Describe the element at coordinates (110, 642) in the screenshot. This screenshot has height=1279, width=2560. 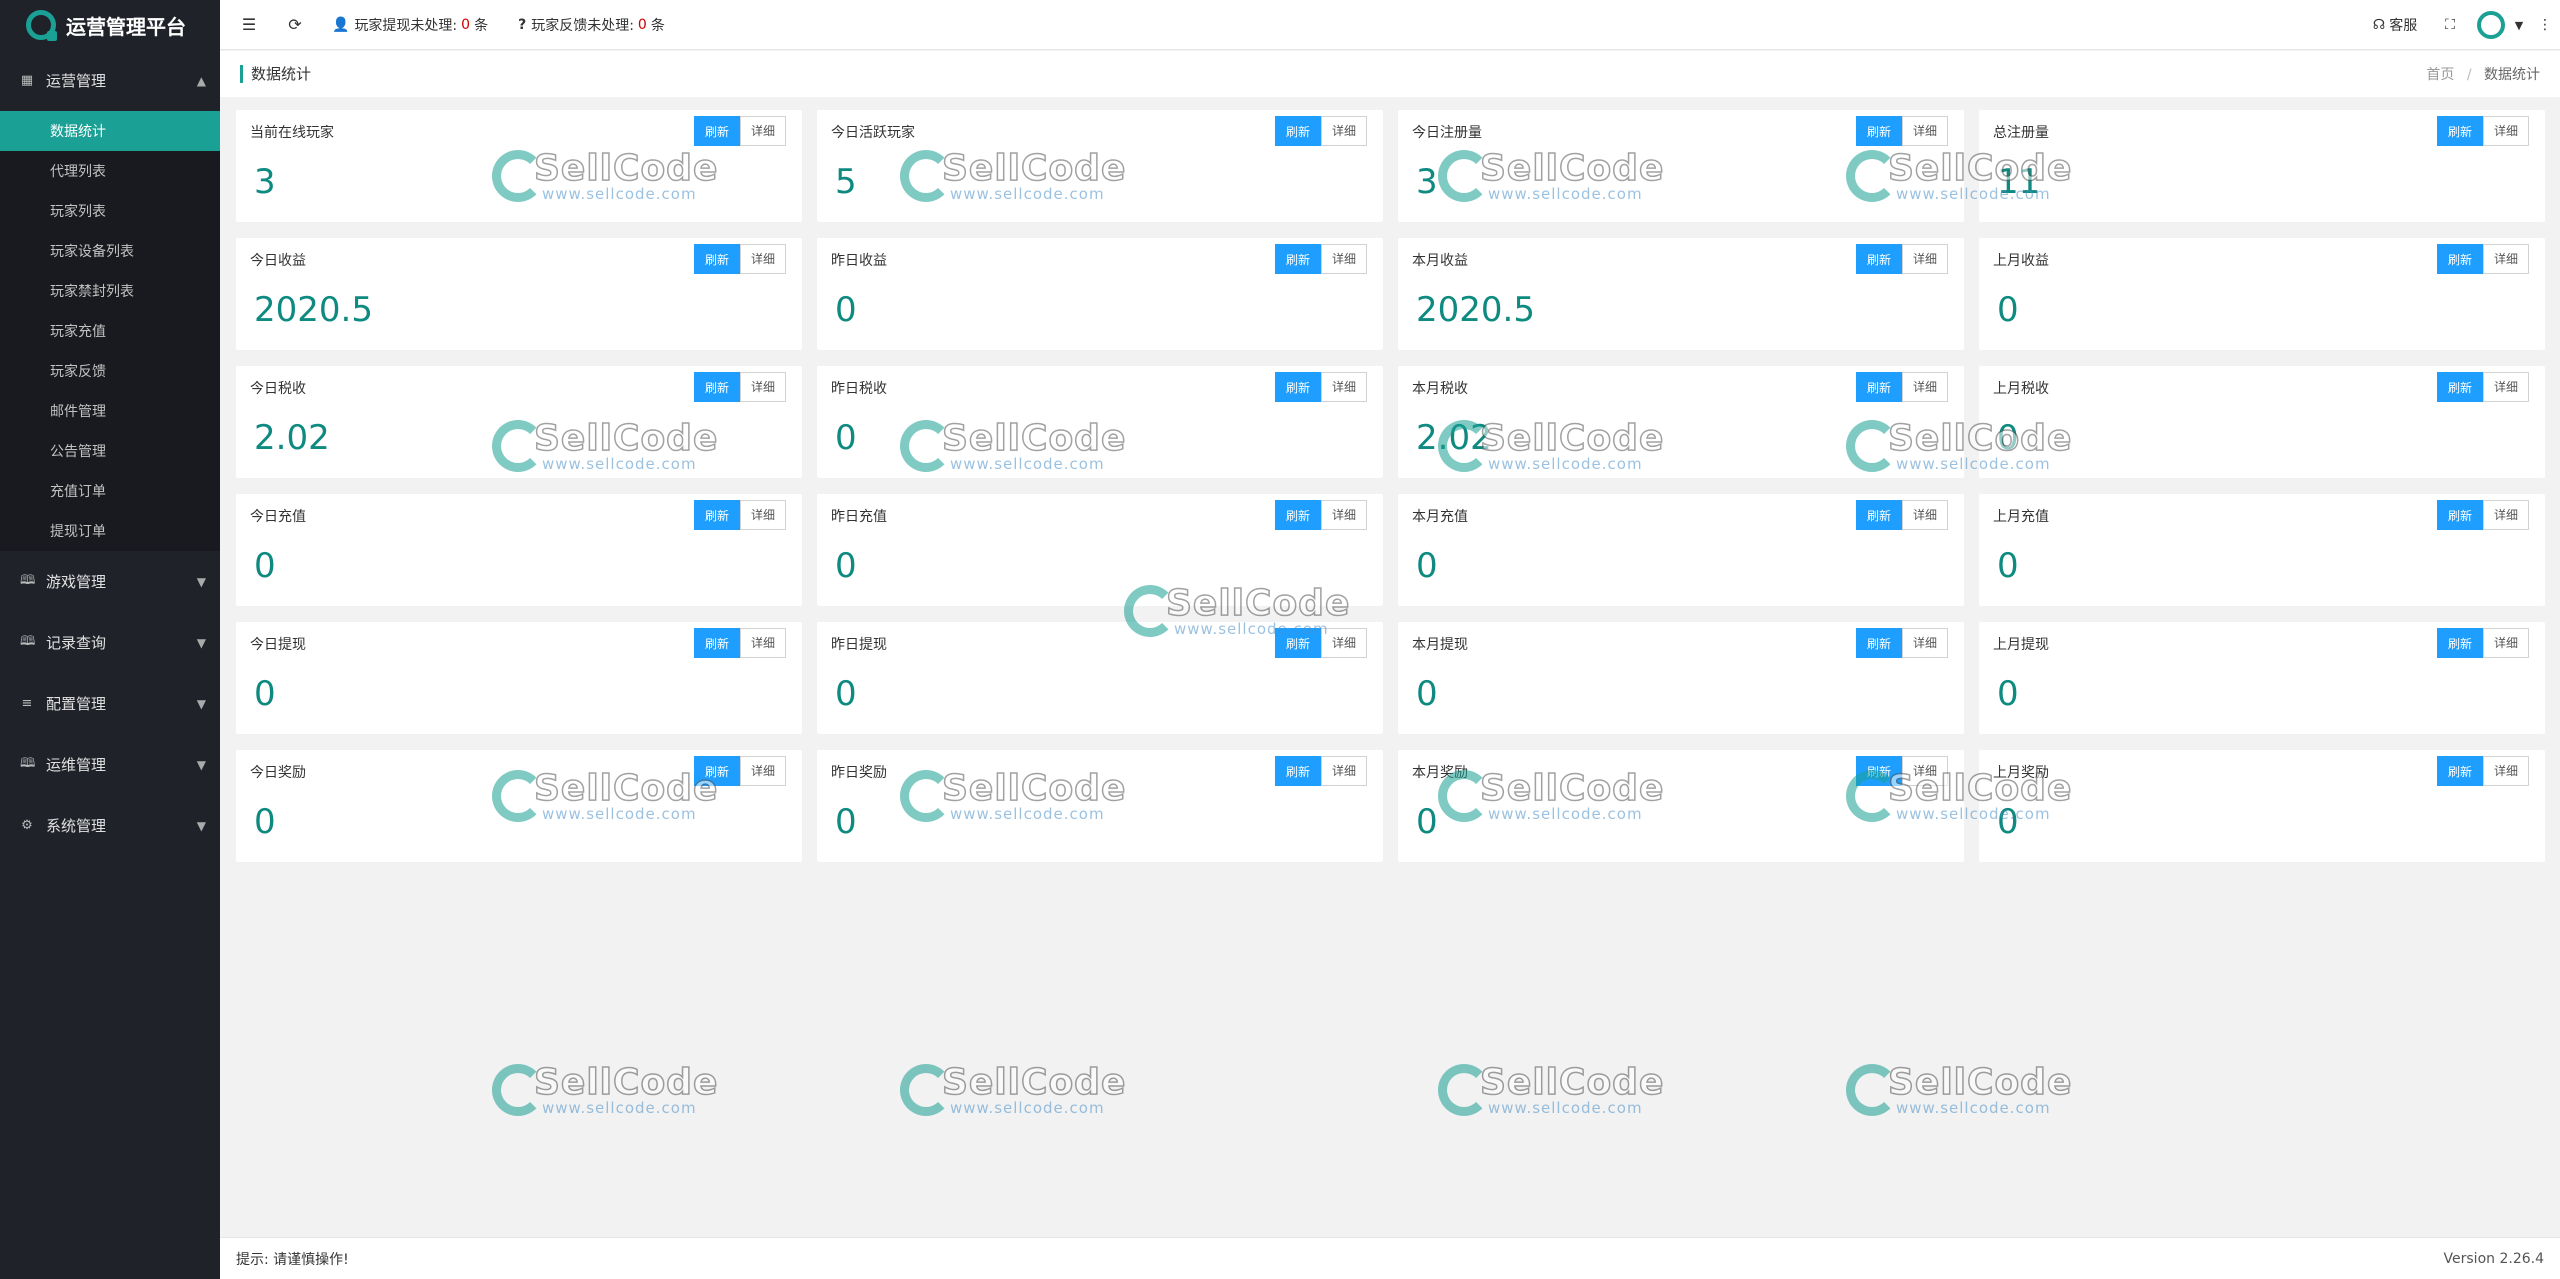
I see `sidebar-group-header: 🕮 记录查询 ▼` at that location.